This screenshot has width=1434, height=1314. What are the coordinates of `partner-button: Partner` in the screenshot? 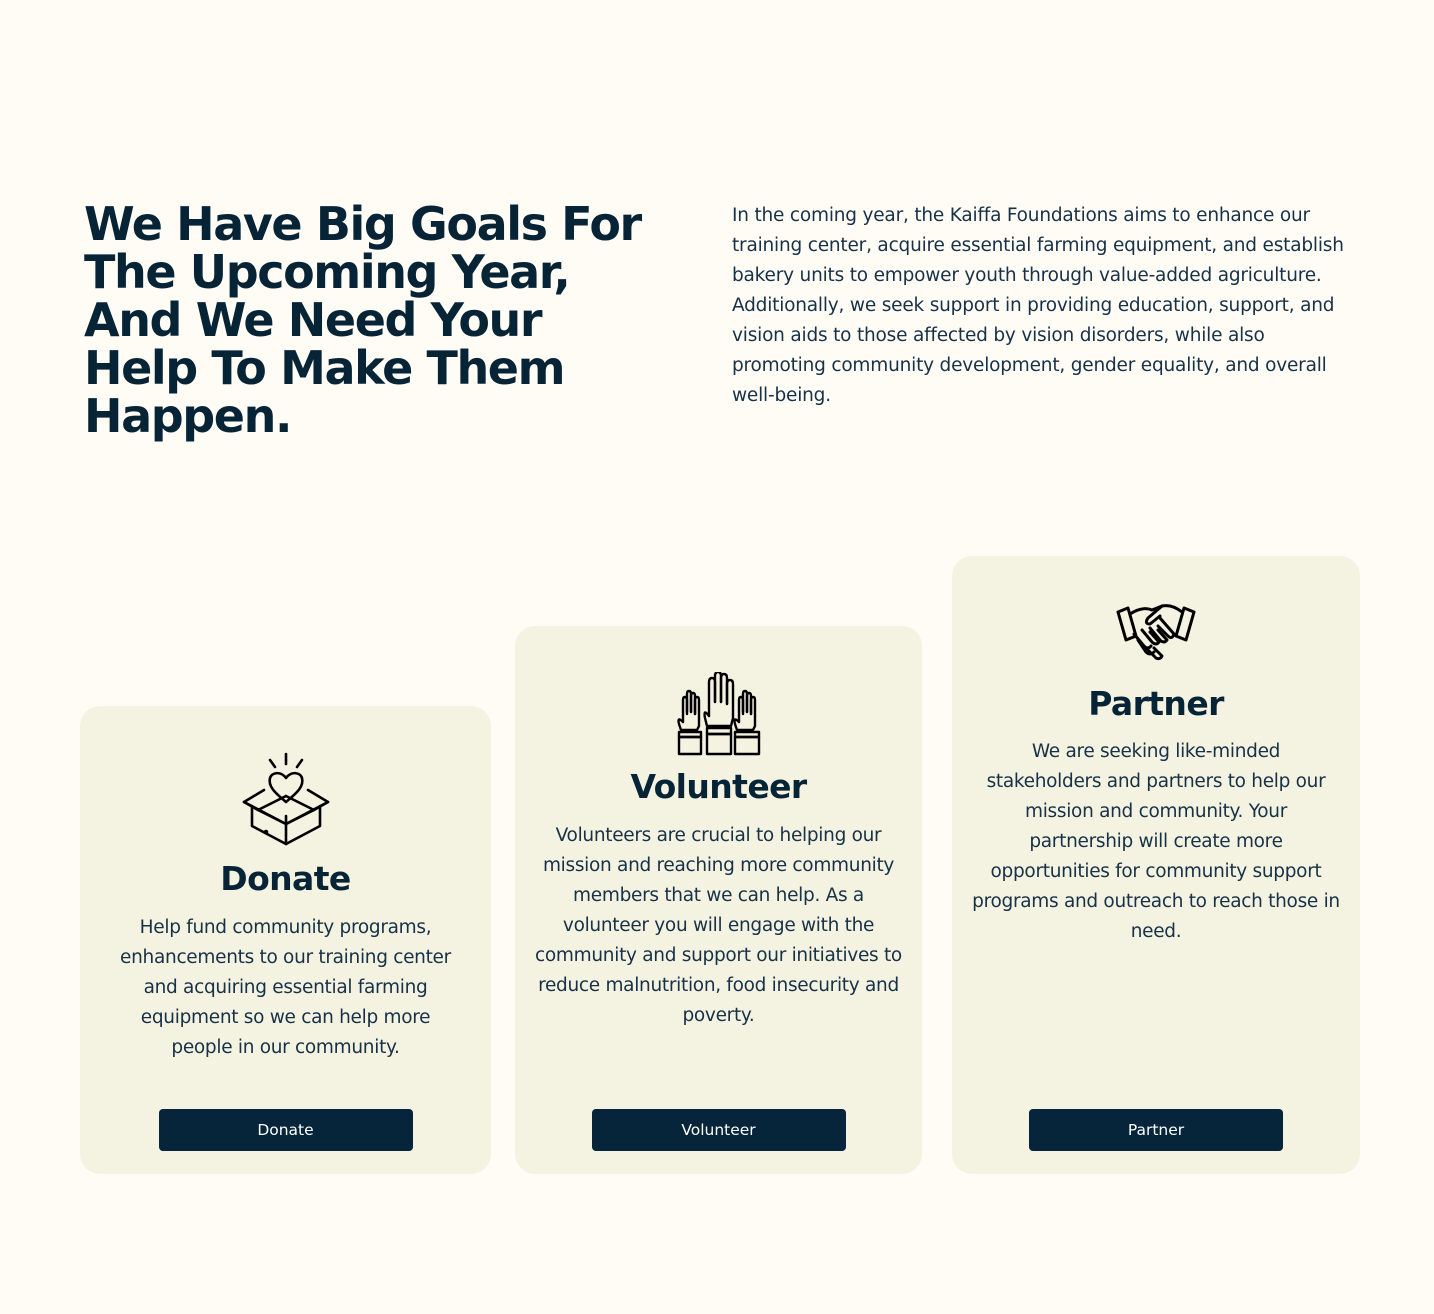 It's located at (1156, 1130).